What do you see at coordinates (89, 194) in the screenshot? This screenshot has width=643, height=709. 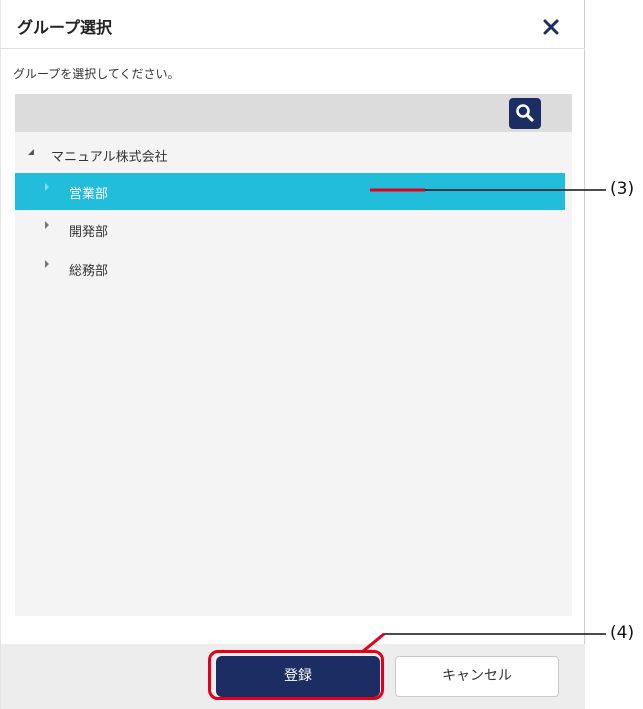 I see `tree-node-label: 営業部` at bounding box center [89, 194].